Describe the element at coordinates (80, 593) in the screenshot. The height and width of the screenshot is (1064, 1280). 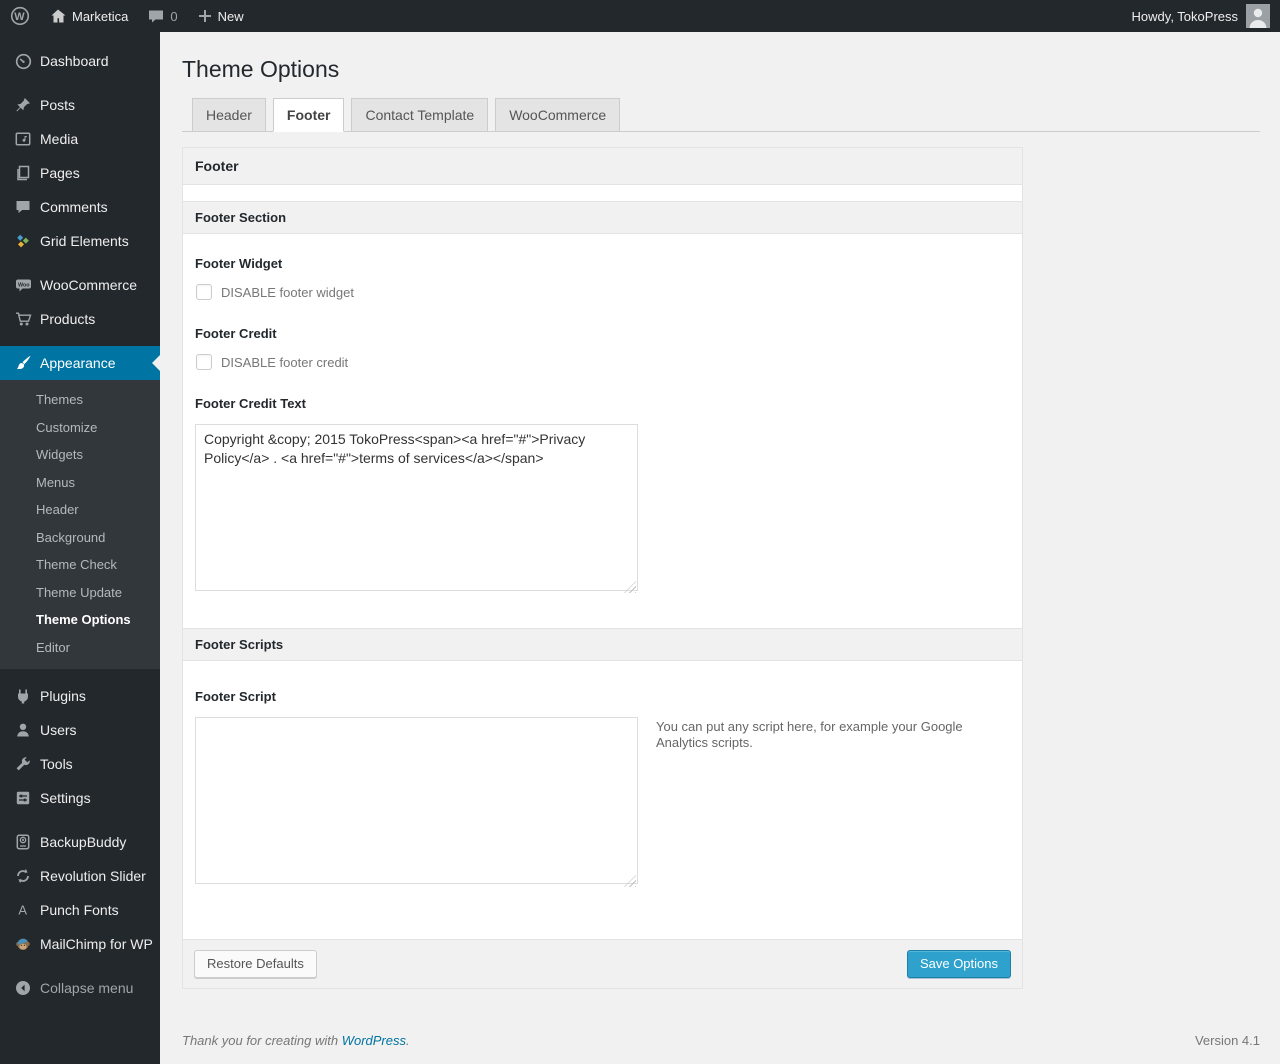
I see `submenu-item-theme-update: Theme Update` at that location.